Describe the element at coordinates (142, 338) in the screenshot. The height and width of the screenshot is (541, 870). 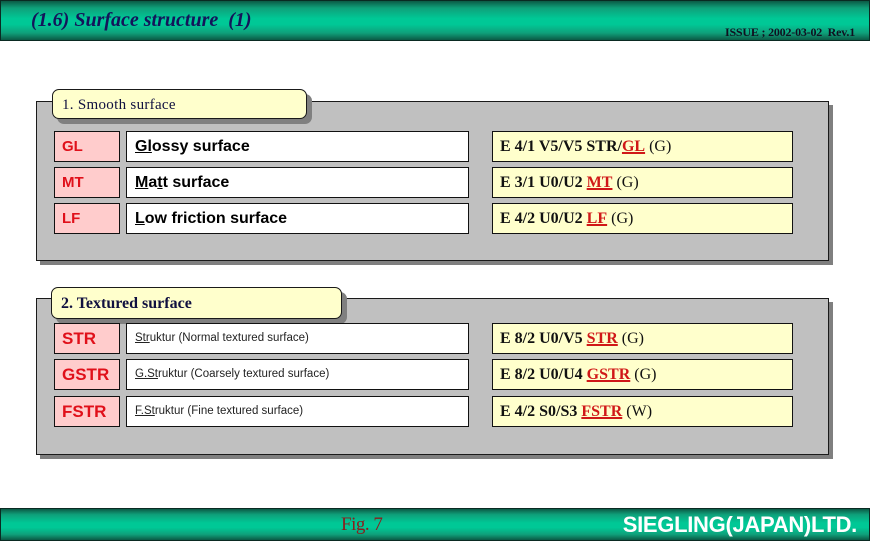
I see `description-abbr: Str` at that location.